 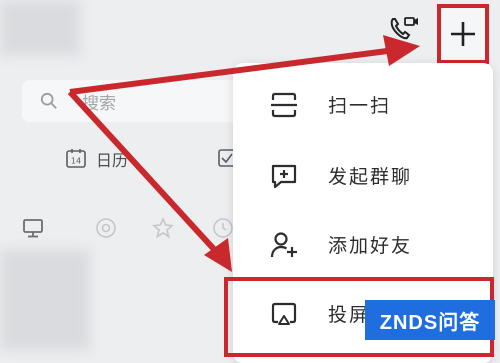 I want to click on arrow-head-plus, so click(x=401, y=50).